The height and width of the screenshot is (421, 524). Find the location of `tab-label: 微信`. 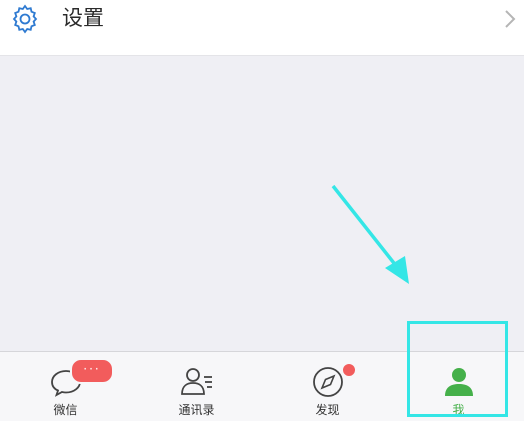

tab-label: 微信 is located at coordinates (65, 410).